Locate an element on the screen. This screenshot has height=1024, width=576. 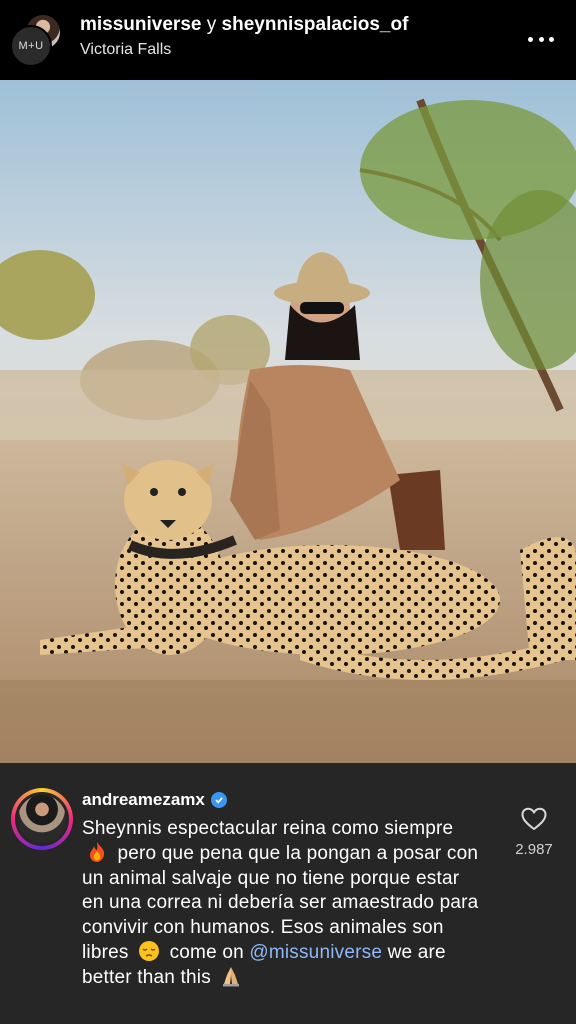
commenter-avatar-ring is located at coordinates (42, 819).